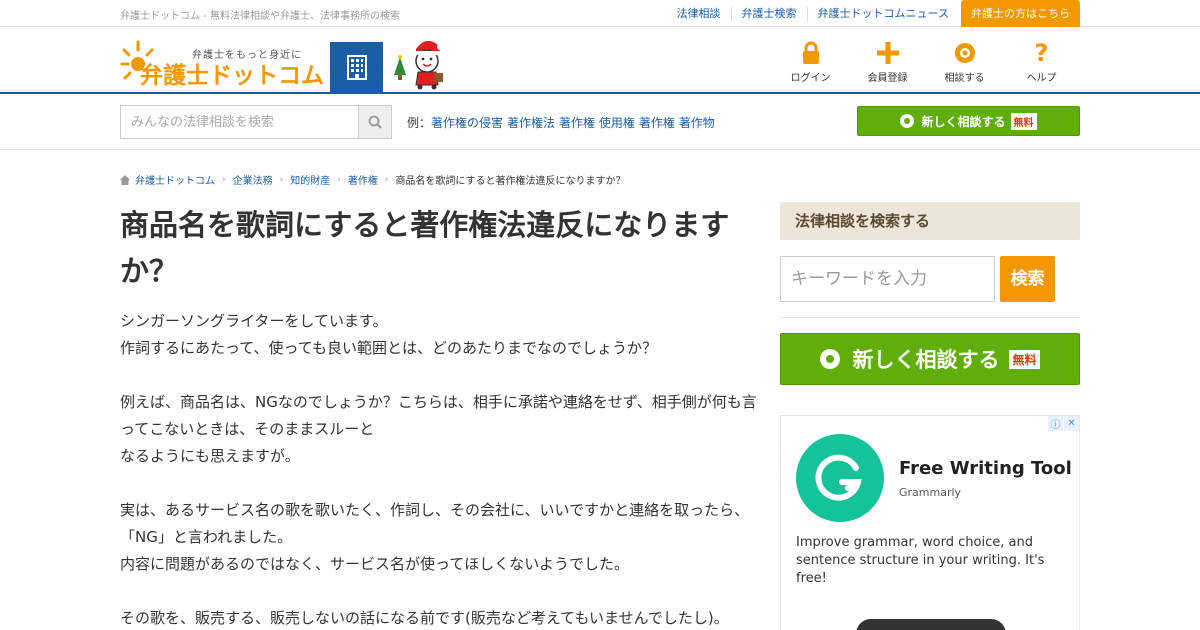  I want to click on top-links: 法律相談 弁護士検索 弁護士ドットコムニュース 弁護士の方はこちら, so click(873, 13).